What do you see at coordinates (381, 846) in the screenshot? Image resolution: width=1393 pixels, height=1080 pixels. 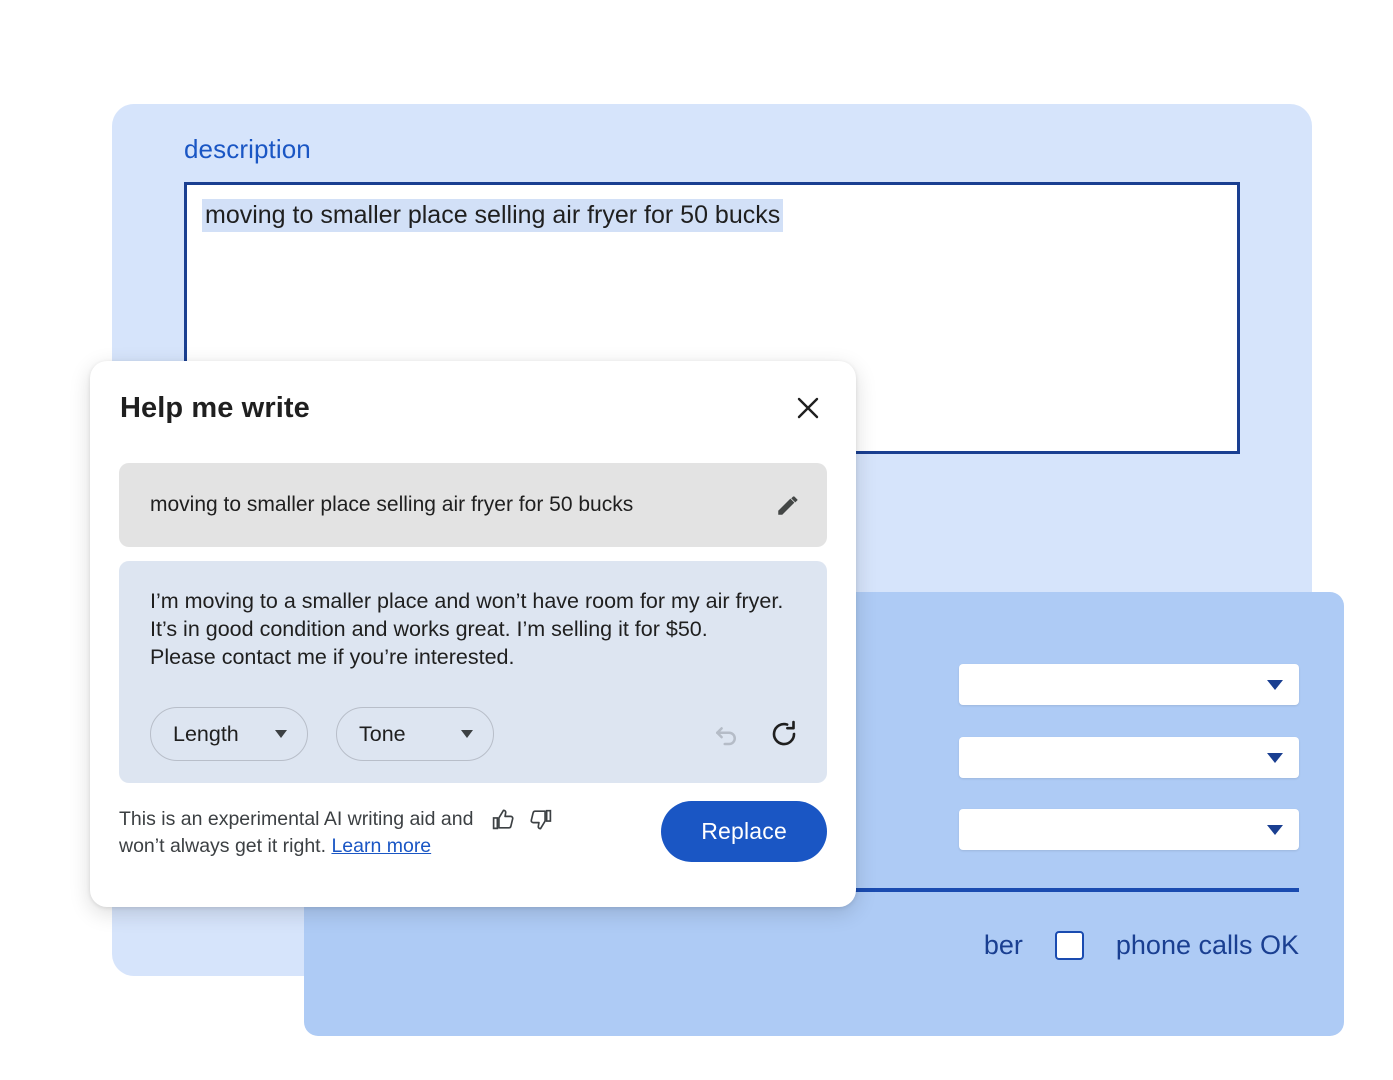 I see `learn-more-link: Learn more` at bounding box center [381, 846].